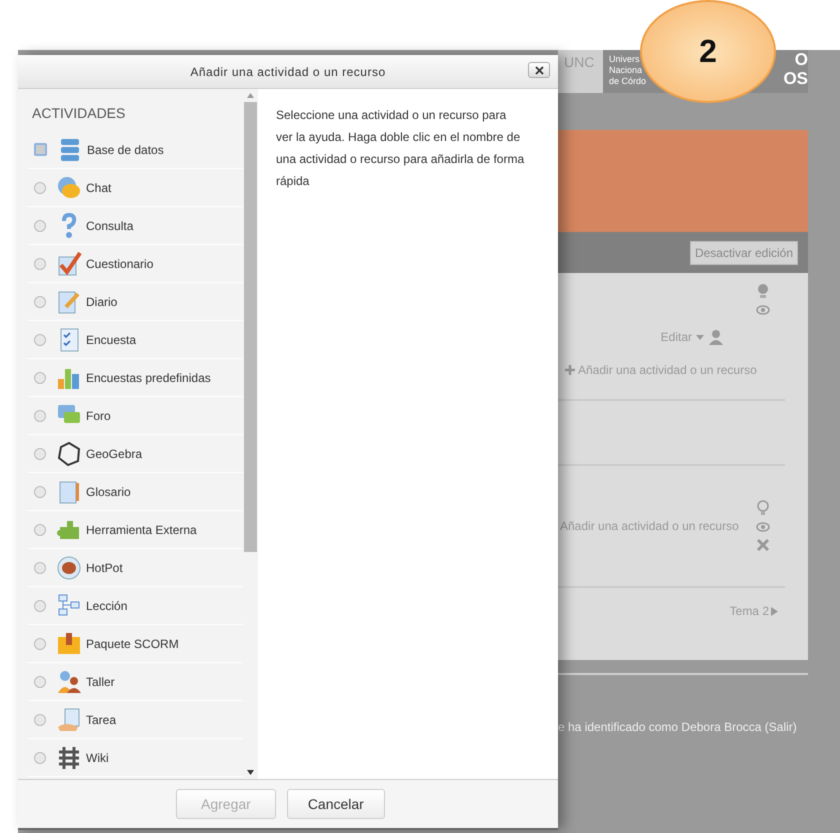 The width and height of the screenshot is (840, 833). I want to click on help-text: Seleccione una actividad o un recurso para ver la ayuda. Haga doble clic en el nombre de una actividad o recurso para añadirla de forma rápida, so click(401, 148).